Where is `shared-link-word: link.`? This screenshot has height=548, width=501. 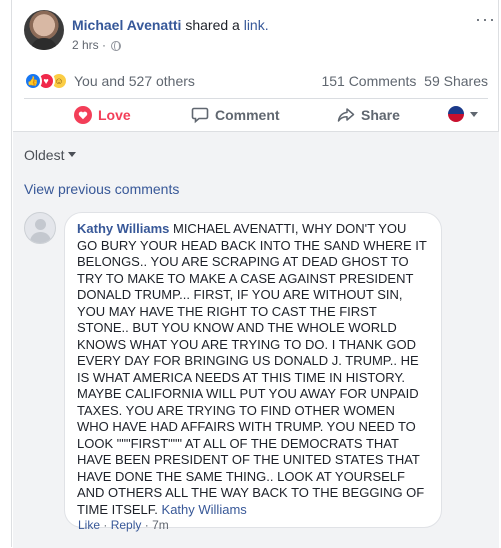
shared-link-word: link. is located at coordinates (256, 25).